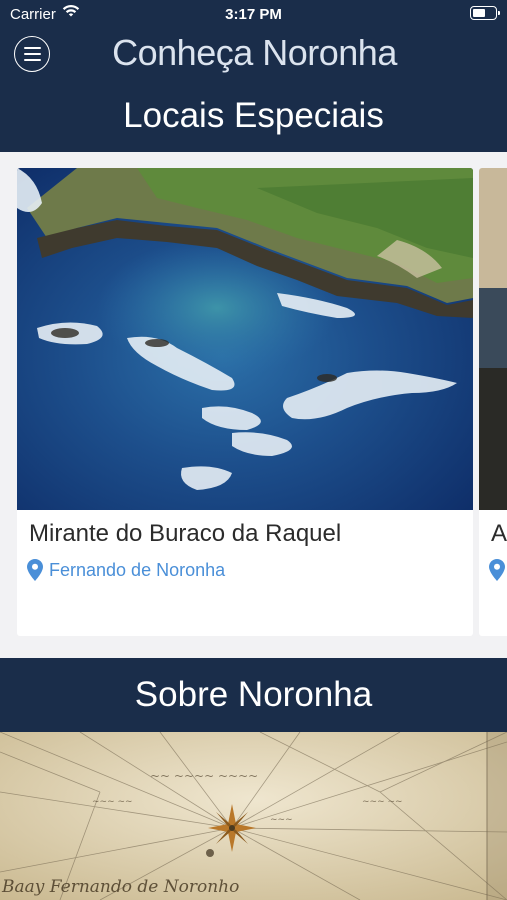 The height and width of the screenshot is (900, 507). What do you see at coordinates (253, 115) in the screenshot?
I see `section-title-locais-especiais: Locais Especiais` at bounding box center [253, 115].